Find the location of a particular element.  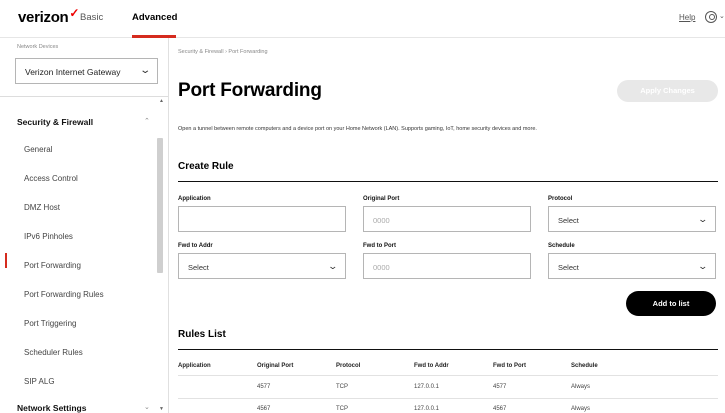

sidebar-item-port-forwarding-rules: Port Forwarding Rules is located at coordinates (64, 294).